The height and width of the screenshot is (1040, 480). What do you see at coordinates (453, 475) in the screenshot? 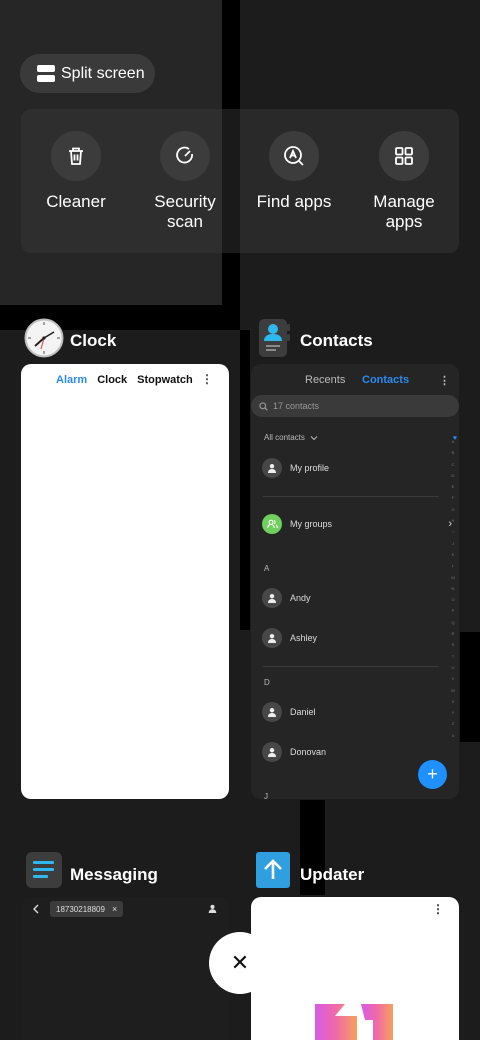
I see `index-letter: D` at bounding box center [453, 475].